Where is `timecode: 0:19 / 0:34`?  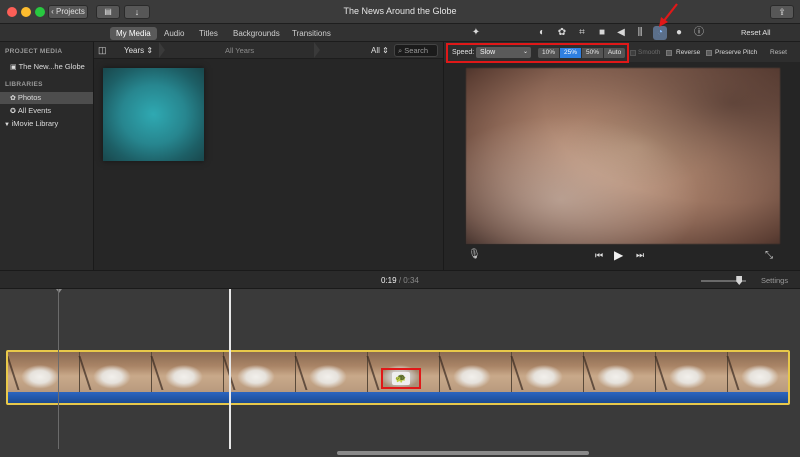 timecode: 0:19 / 0:34 is located at coordinates (400, 280).